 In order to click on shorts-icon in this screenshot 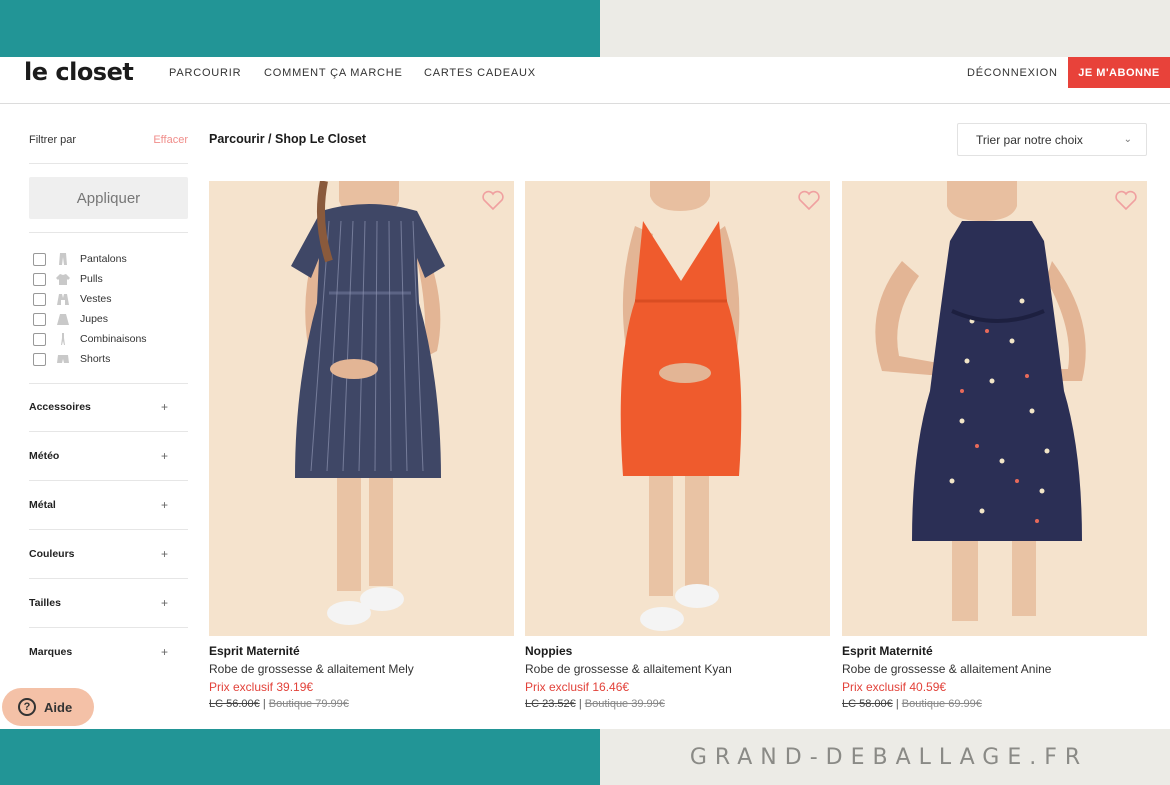, I will do `click(63, 359)`.